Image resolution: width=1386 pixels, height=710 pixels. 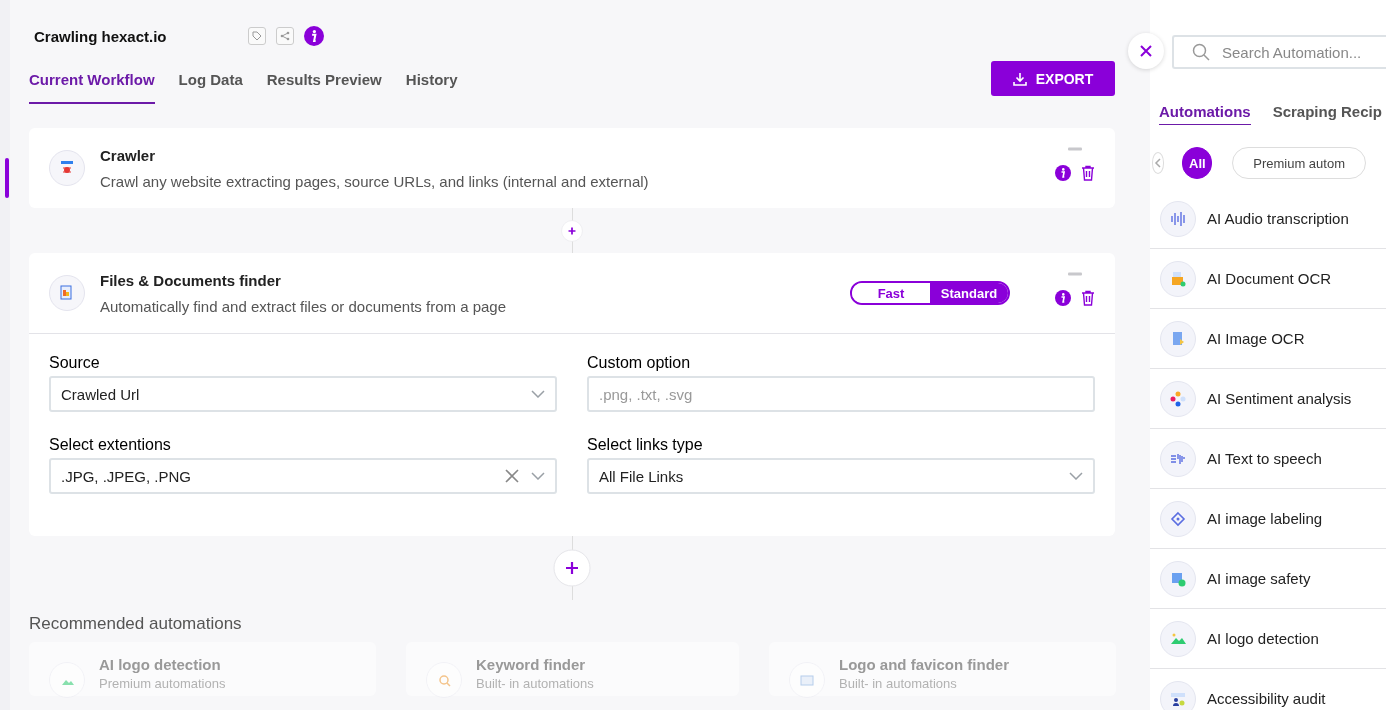 What do you see at coordinates (92, 84) in the screenshot?
I see `workflow-tab: Current Workflow` at bounding box center [92, 84].